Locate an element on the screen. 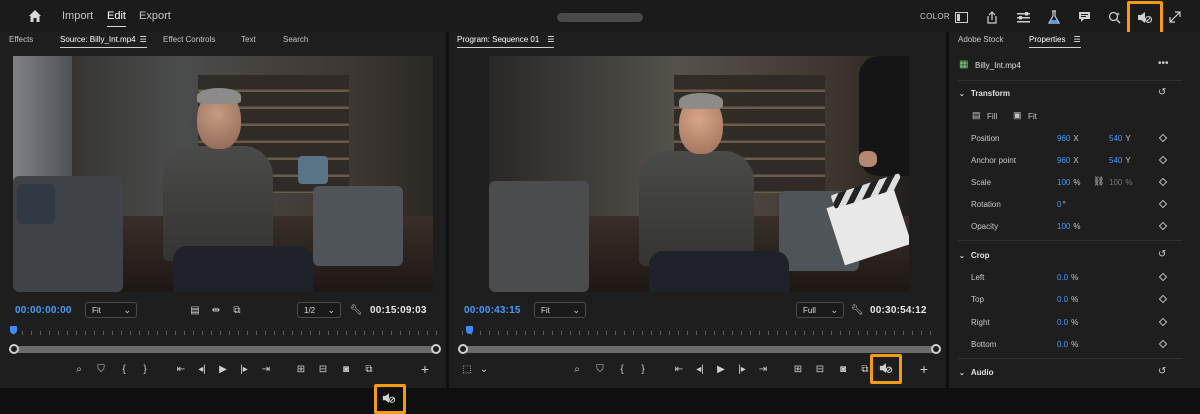  anchor-x: 960 X is located at coordinates (1068, 160).